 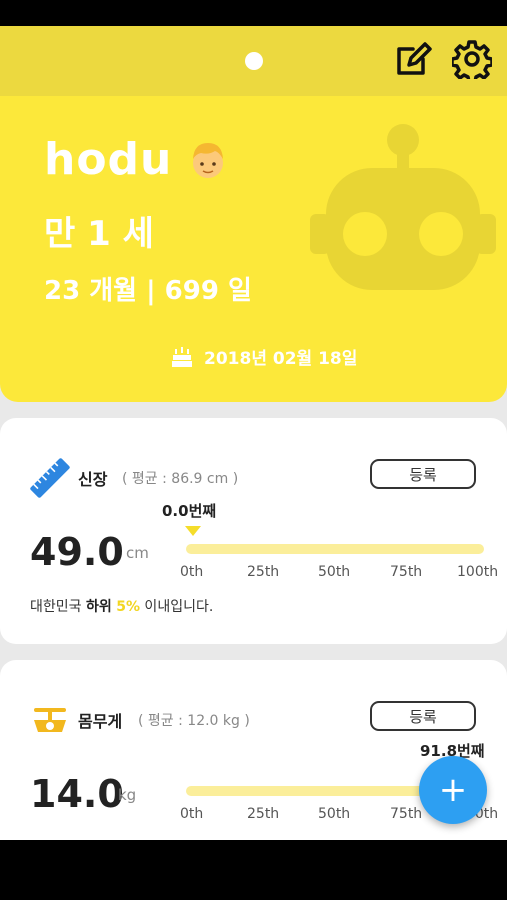 What do you see at coordinates (137, 553) in the screenshot?
I see `height-unit: cm` at bounding box center [137, 553].